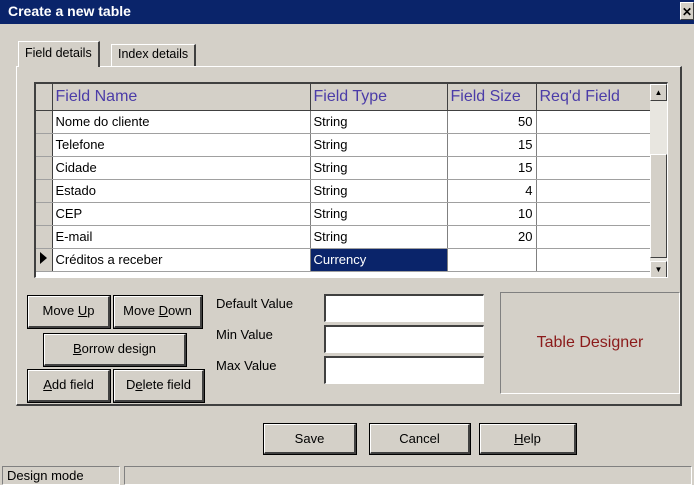  I want to click on table-row: Nome do cliente String 50, so click(344, 122).